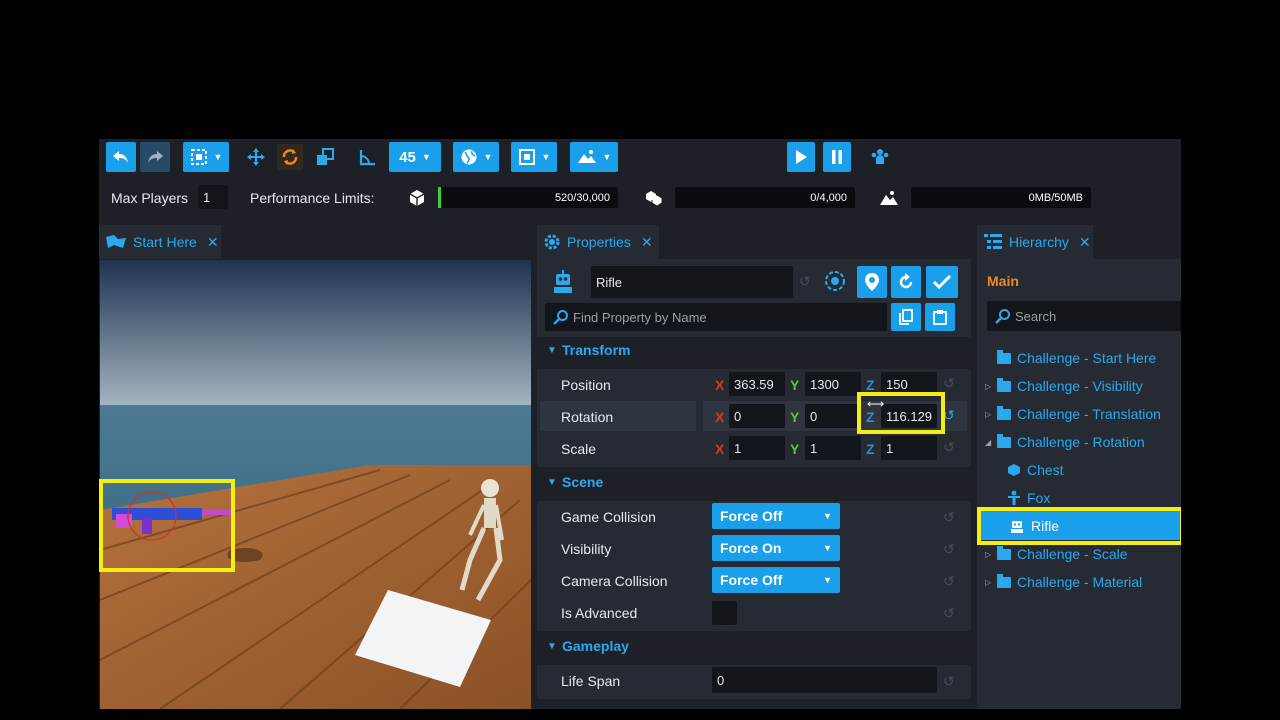  I want to click on tab-properties: Properties ✕, so click(598, 242).